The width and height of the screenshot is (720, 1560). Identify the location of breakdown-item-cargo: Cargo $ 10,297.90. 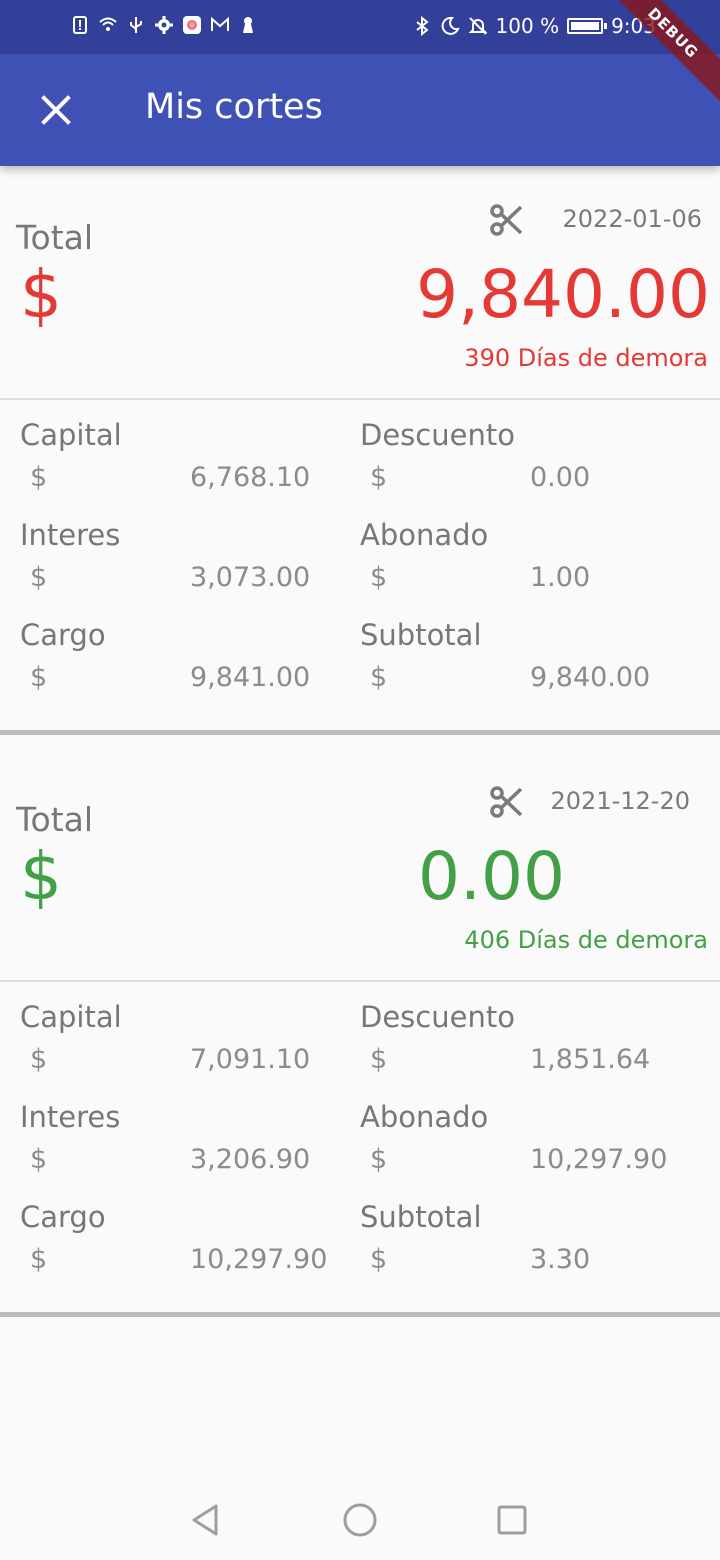
(170, 1232).